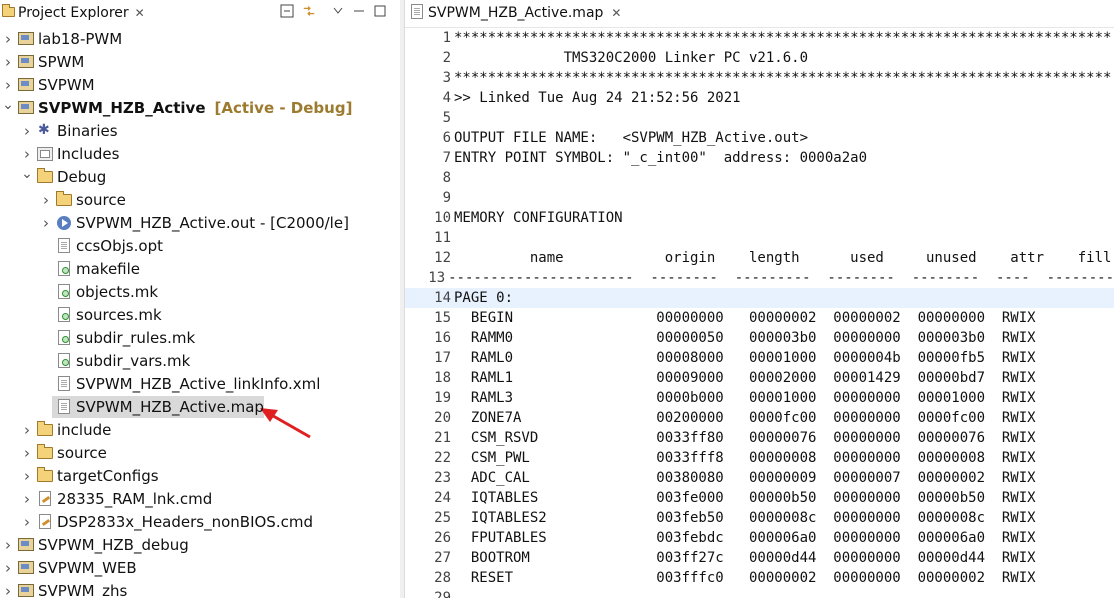 The width and height of the screenshot is (1114, 598). I want to click on tree-item: sources.mk, so click(200, 314).